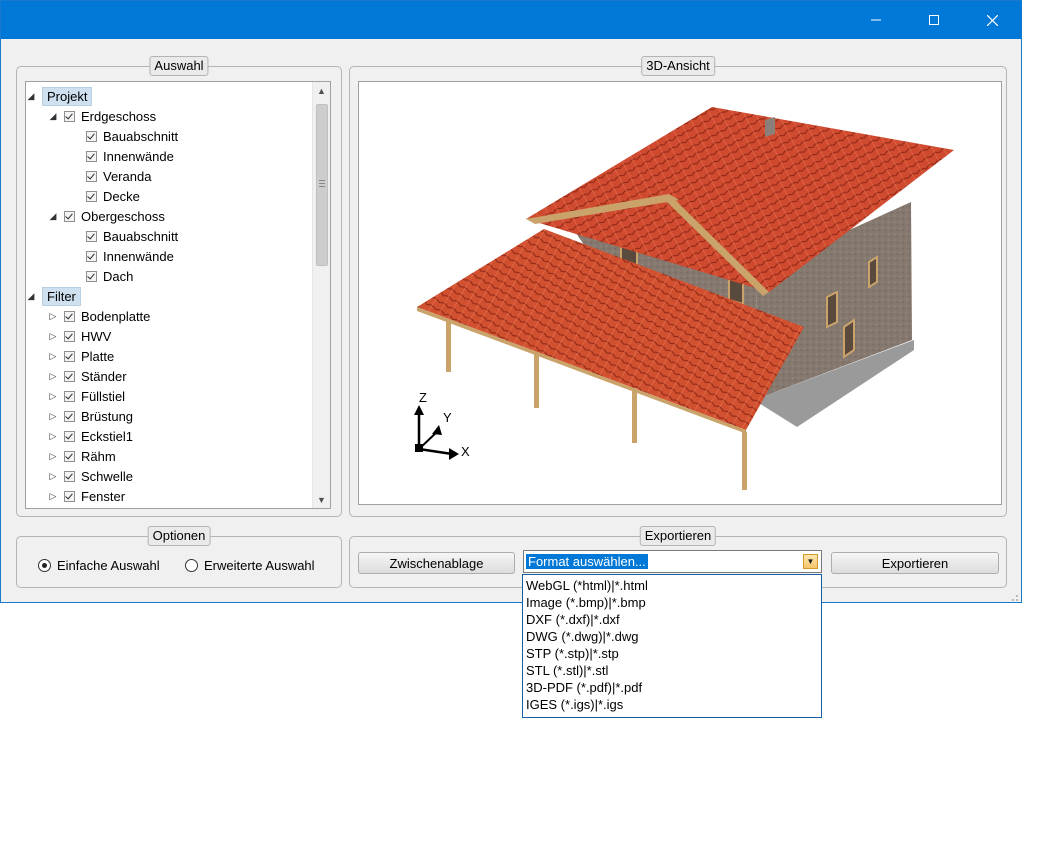 The width and height of the screenshot is (1046, 842). Describe the element at coordinates (582, 636) in the screenshot. I see `format-option: DWG (*.dwg)|*.dwg` at that location.